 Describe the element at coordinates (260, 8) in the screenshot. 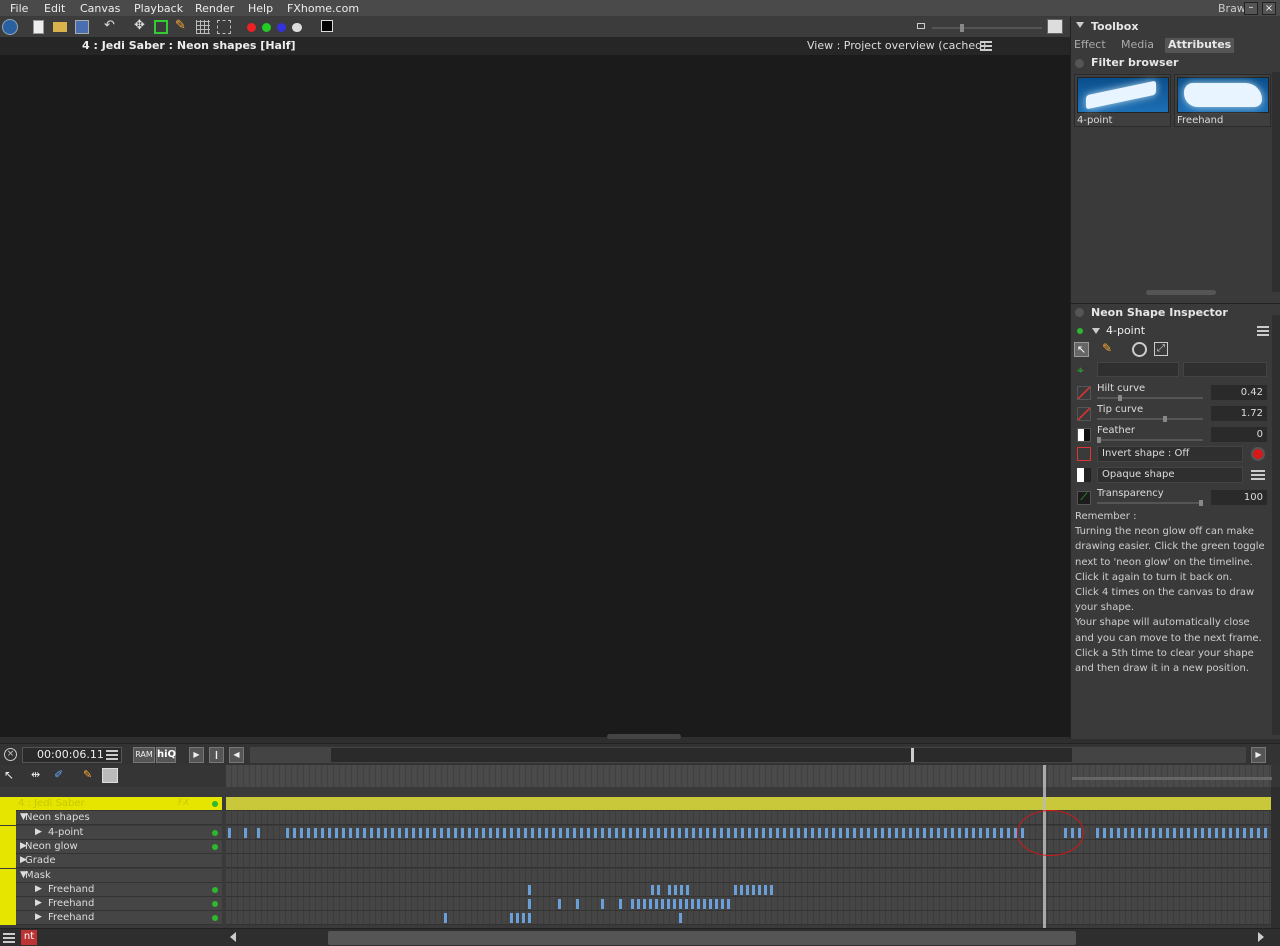

I see `menu-help: Help` at that location.